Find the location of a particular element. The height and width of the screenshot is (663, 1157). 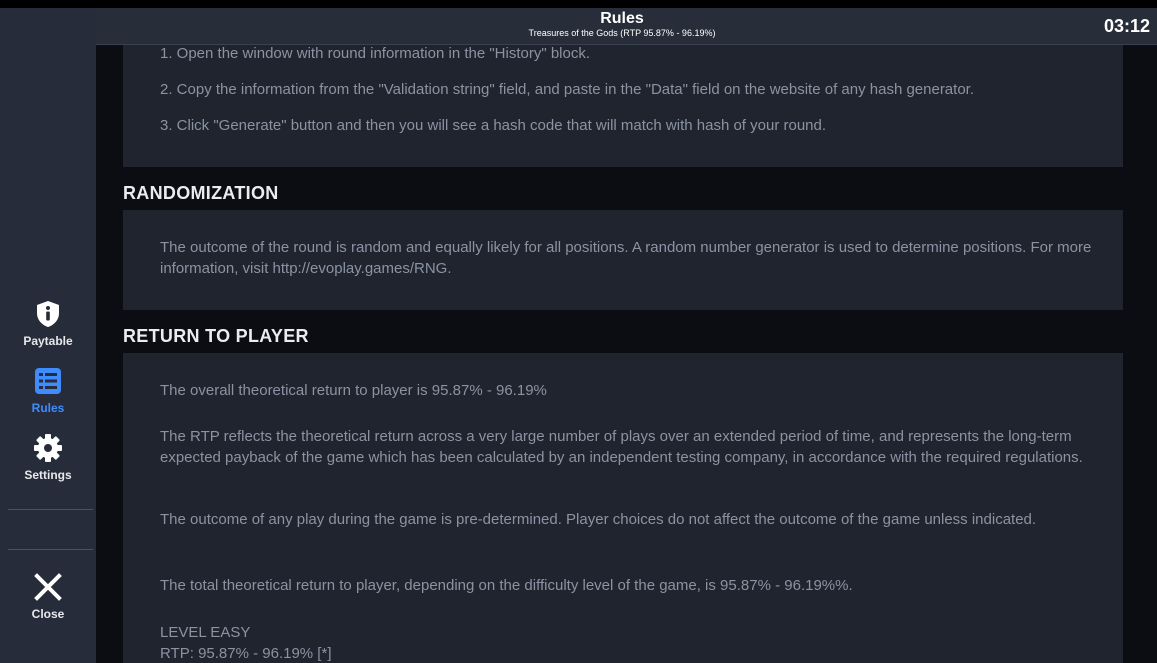

top-strip is located at coordinates (578, 4).